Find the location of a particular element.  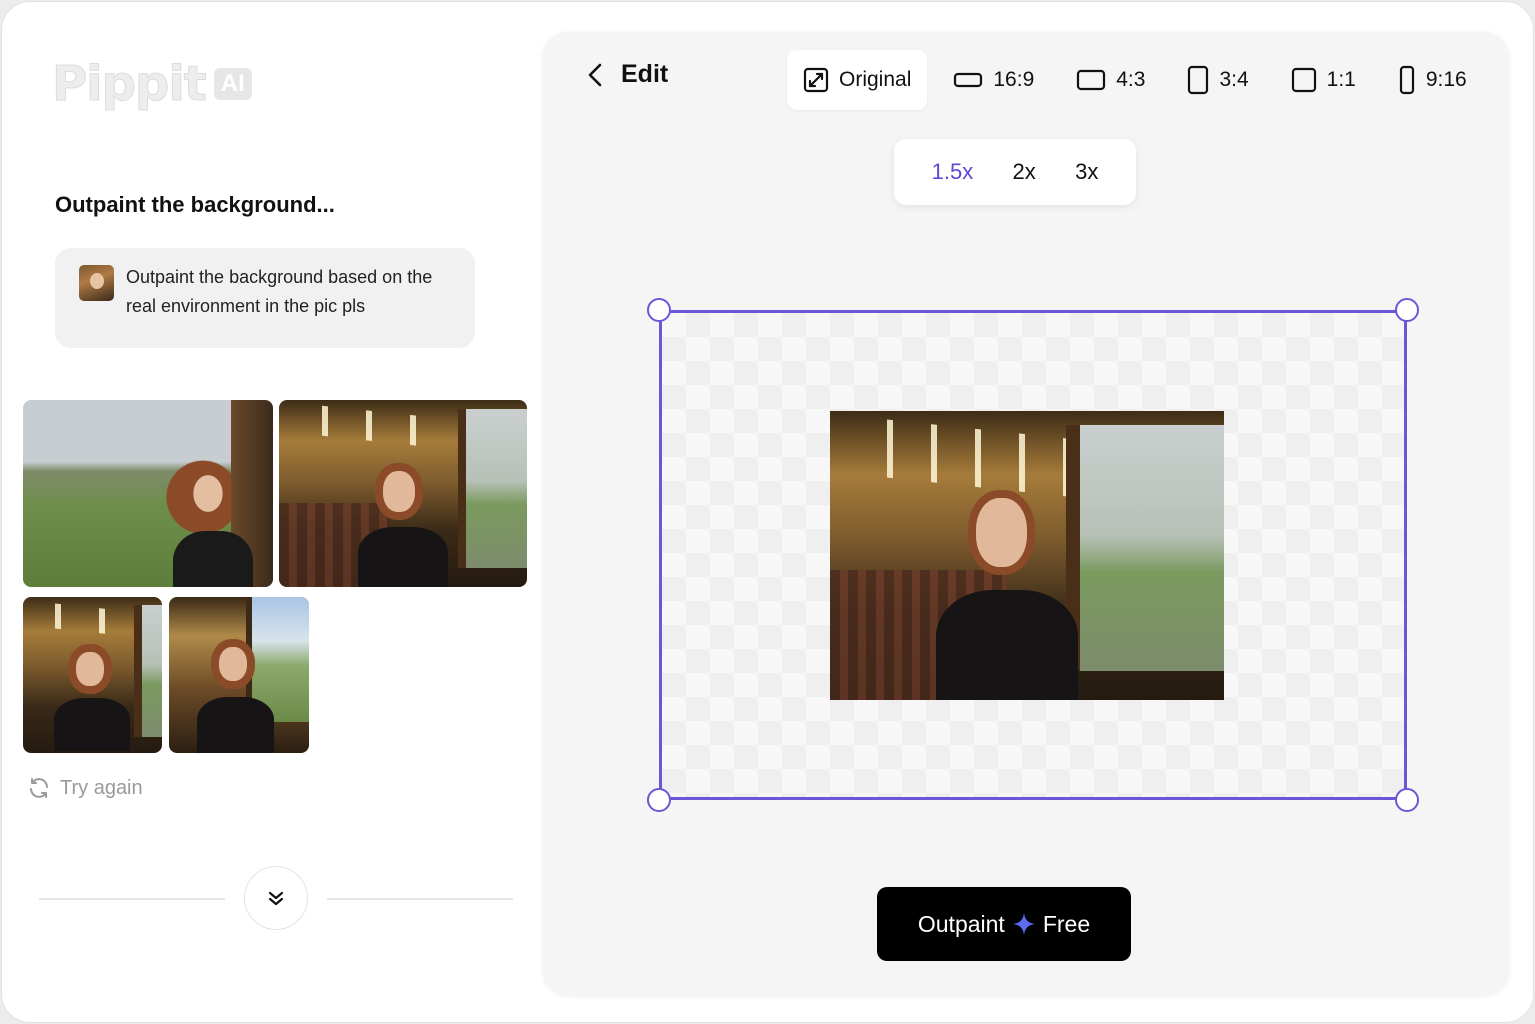

outpaint-label: Outpaint is located at coordinates (961, 923).